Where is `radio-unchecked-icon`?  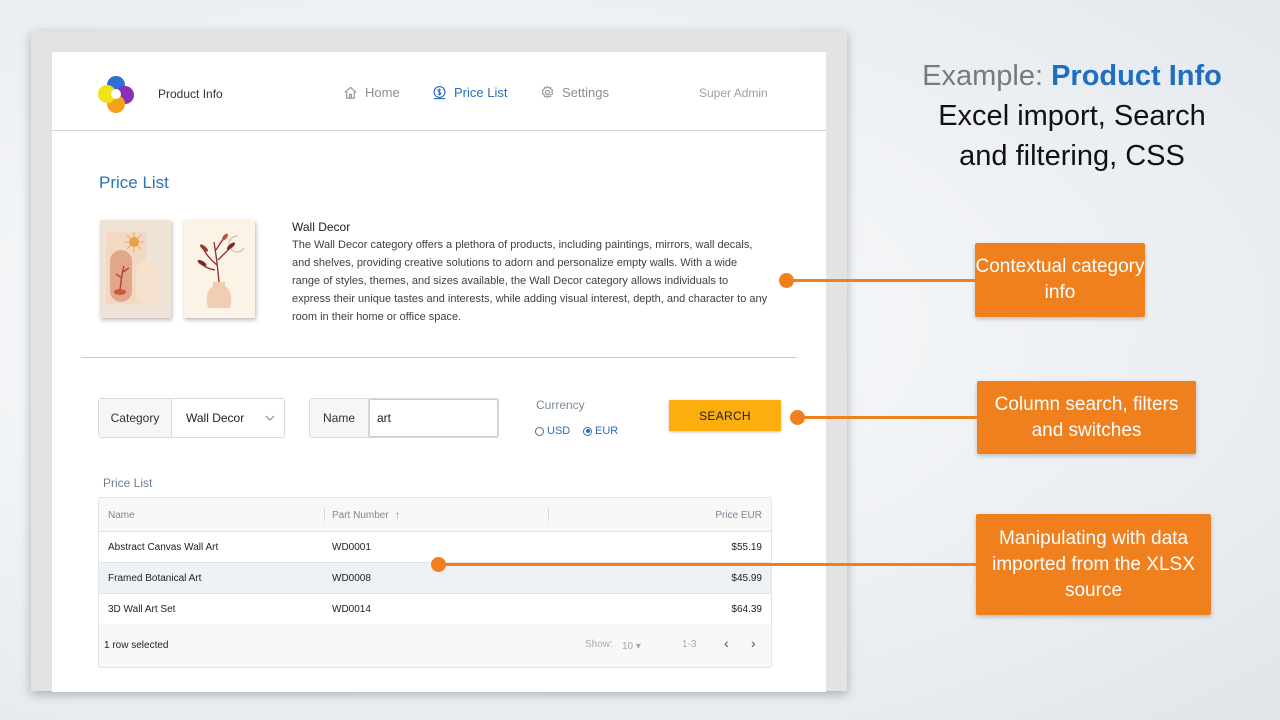
radio-unchecked-icon is located at coordinates (539, 431).